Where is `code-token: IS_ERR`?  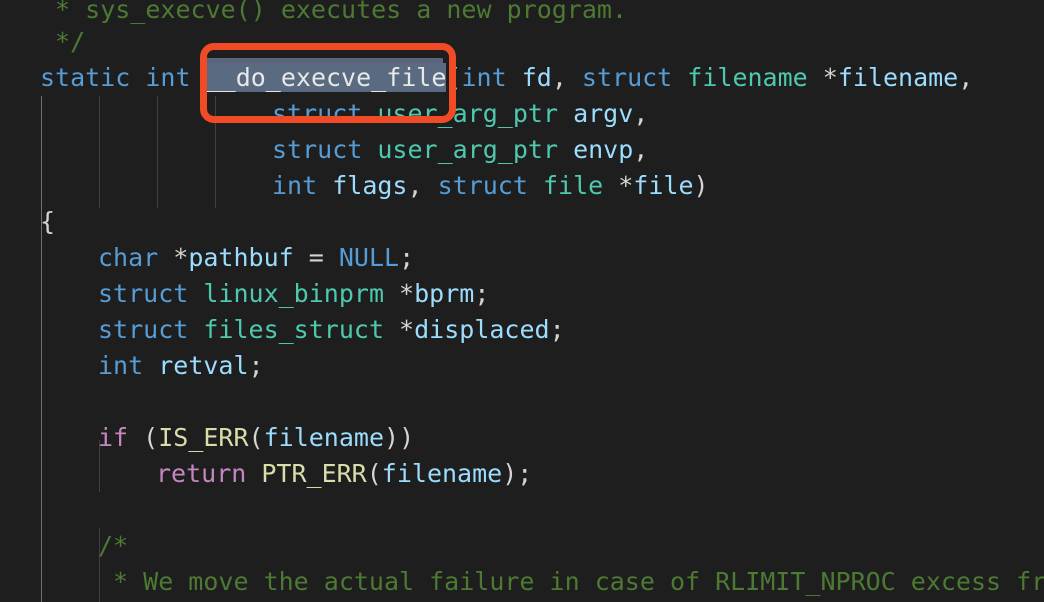 code-token: IS_ERR is located at coordinates (203, 437).